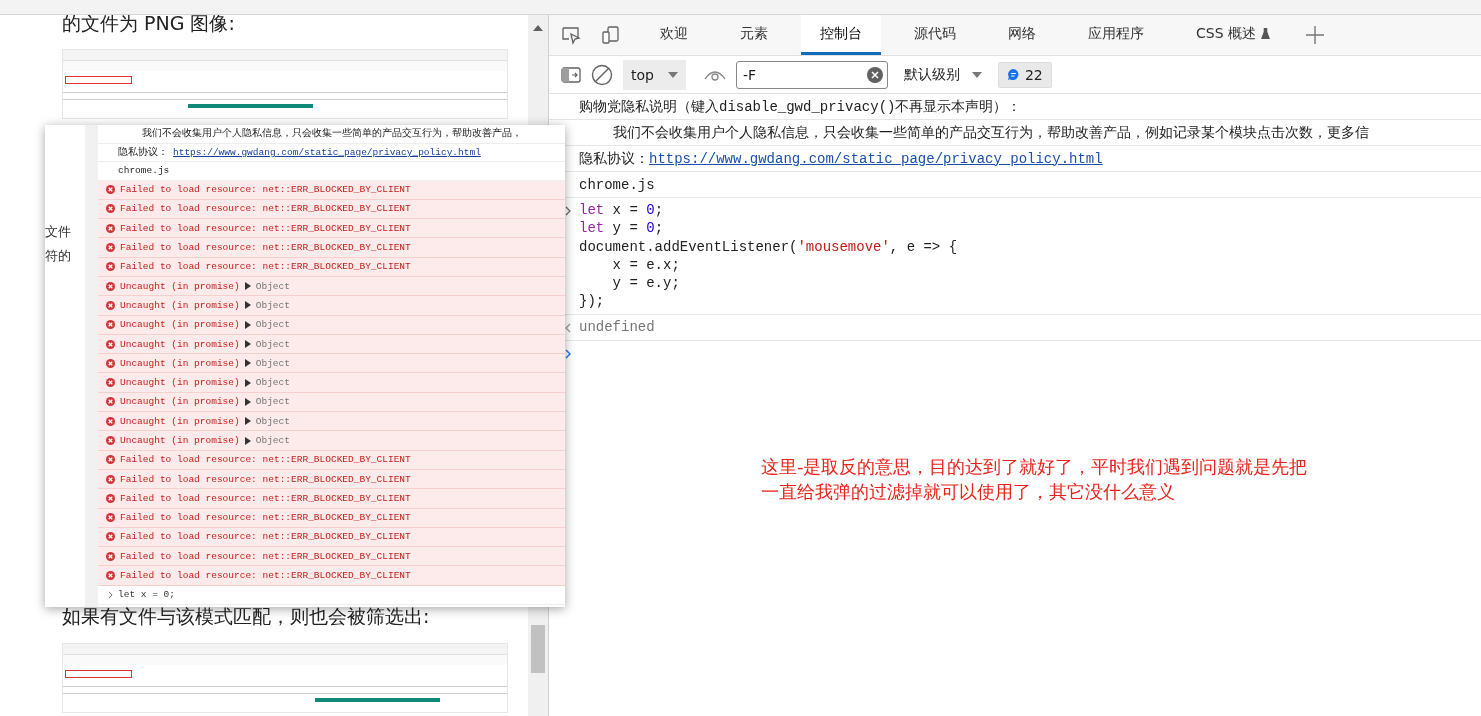 The width and height of the screenshot is (1481, 716). I want to click on message-icon, so click(1013, 74).